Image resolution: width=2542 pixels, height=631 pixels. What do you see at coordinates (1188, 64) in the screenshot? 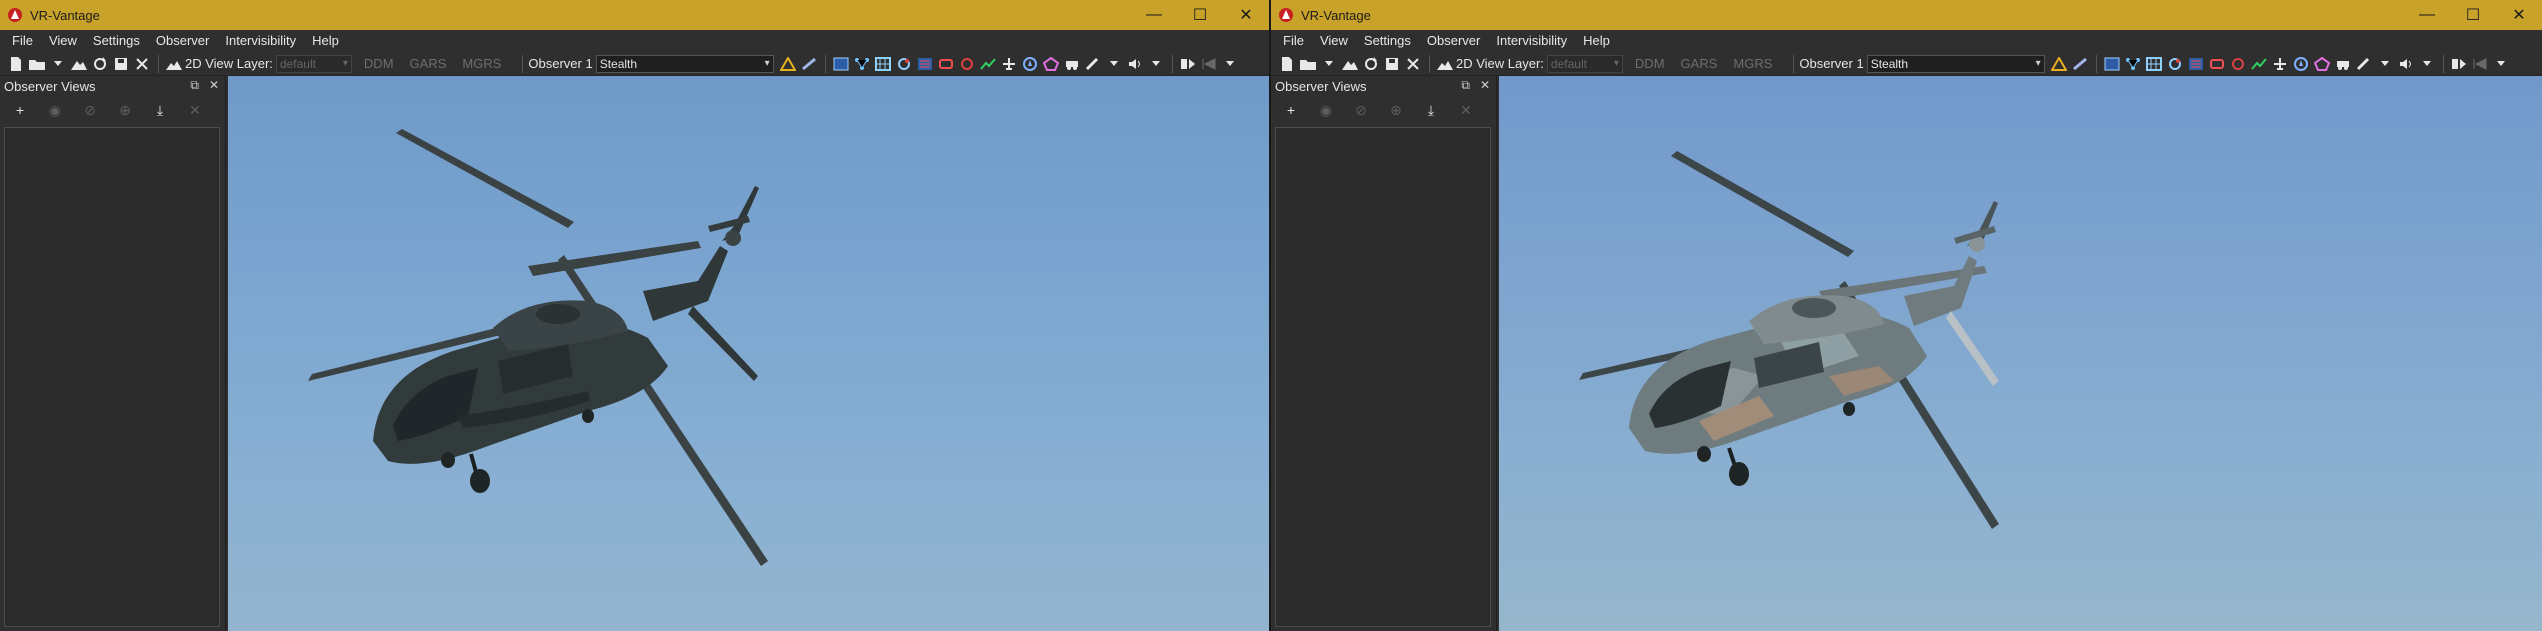
I see `playback-icon` at bounding box center [1188, 64].